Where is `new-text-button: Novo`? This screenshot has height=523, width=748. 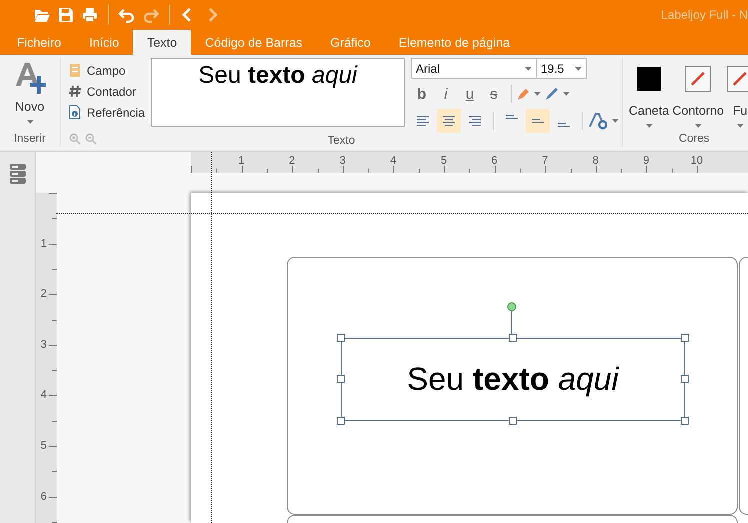
new-text-button: Novo is located at coordinates (30, 94).